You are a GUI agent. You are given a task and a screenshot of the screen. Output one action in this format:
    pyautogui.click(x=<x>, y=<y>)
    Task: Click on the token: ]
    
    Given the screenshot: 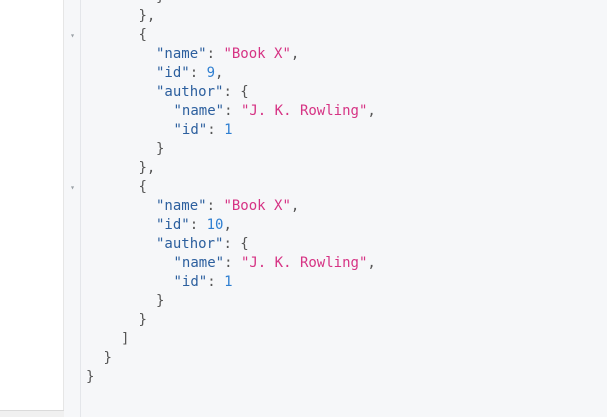 What is the action you would take?
    pyautogui.click(x=125, y=339)
    